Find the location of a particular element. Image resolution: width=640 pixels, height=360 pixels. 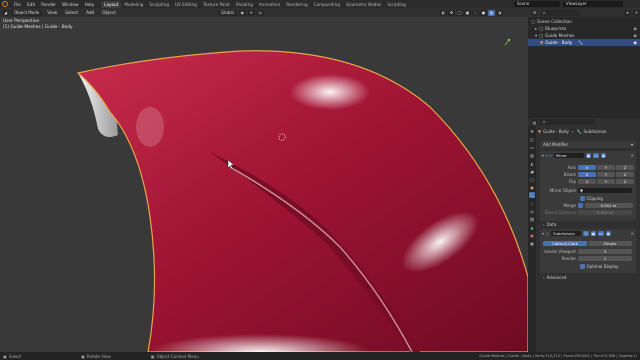

modifier-name-field: Mirror is located at coordinates (568, 155).